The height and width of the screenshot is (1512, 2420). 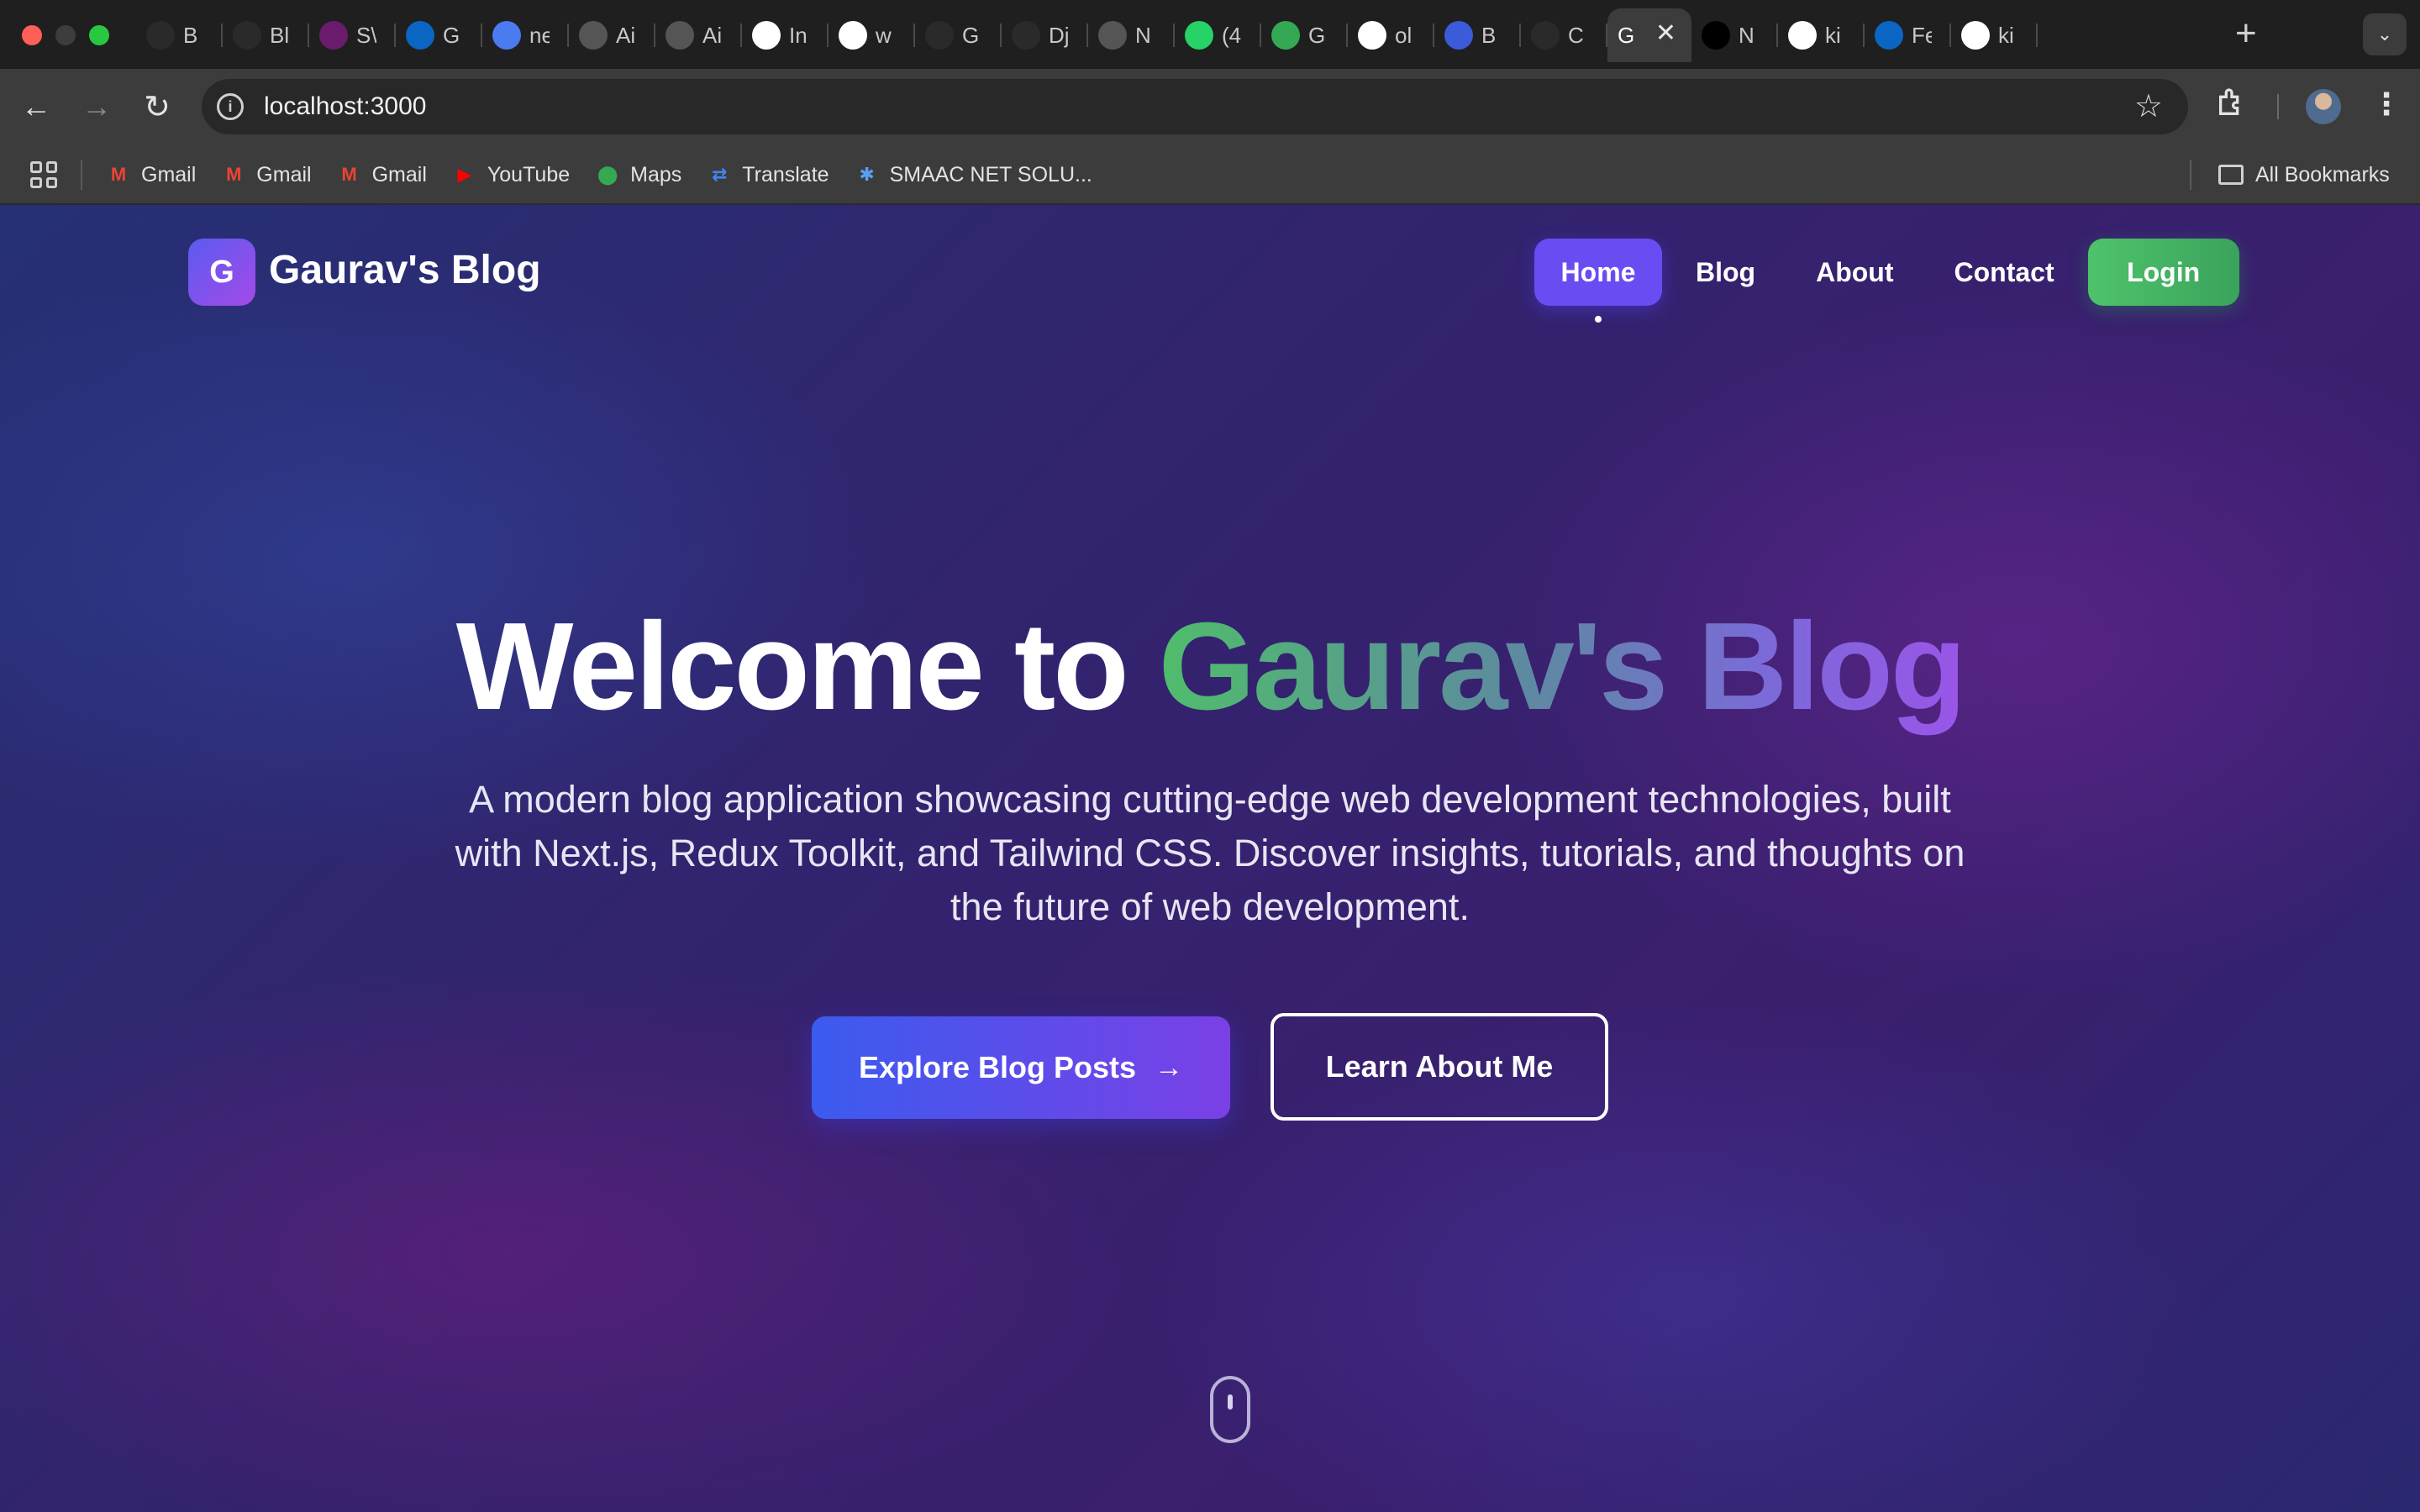 What do you see at coordinates (1649, 35) in the screenshot?
I see `browser-tab: G ✕` at bounding box center [1649, 35].